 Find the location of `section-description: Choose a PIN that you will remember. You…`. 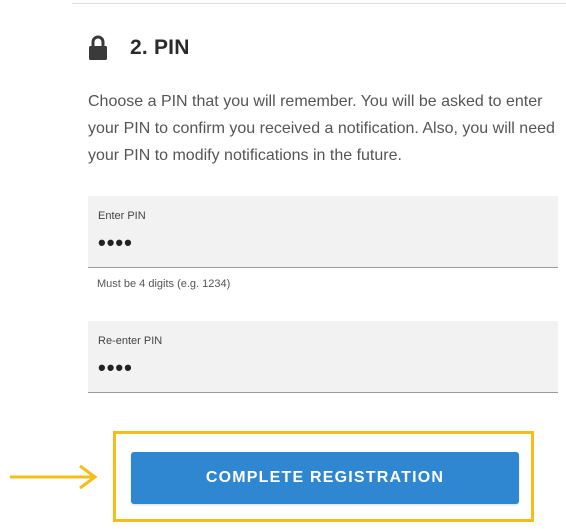

section-description: Choose a PIN that you will remember. You… is located at coordinates (321, 128).